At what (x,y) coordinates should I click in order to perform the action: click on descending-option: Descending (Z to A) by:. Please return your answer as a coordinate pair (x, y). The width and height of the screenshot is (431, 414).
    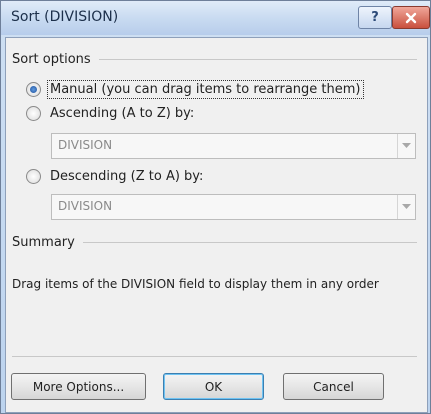
    Looking at the image, I should click on (115, 176).